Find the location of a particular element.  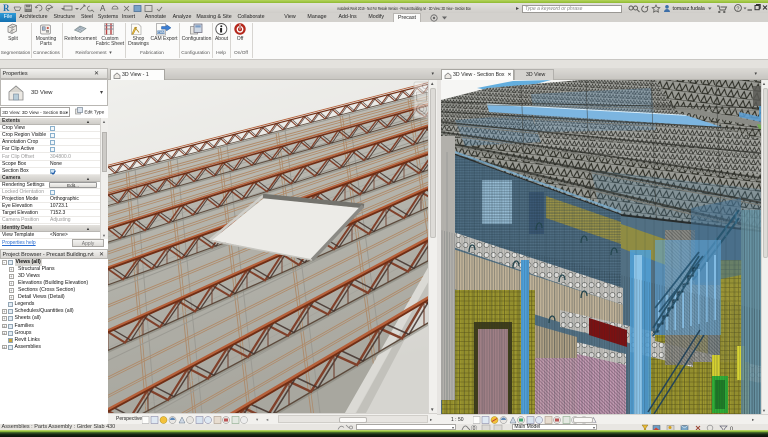

svg-text: tomasz.fudala is located at coordinates (689, 9).